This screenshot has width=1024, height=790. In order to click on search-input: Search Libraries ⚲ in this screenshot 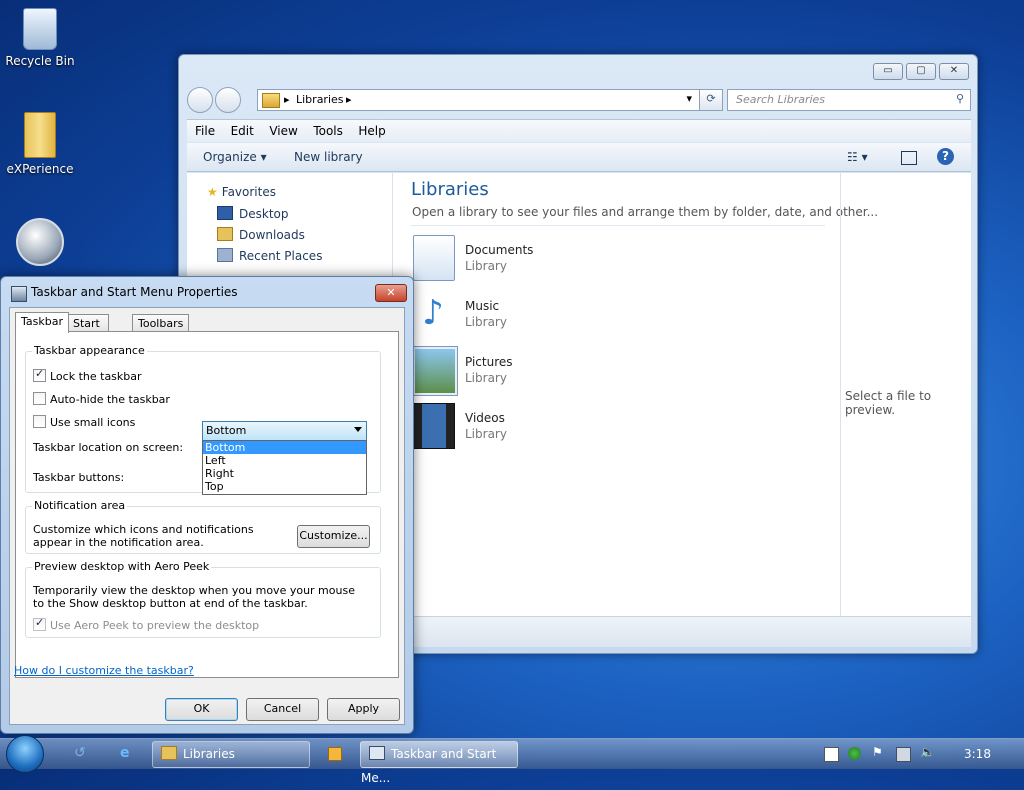, I will do `click(849, 100)`.